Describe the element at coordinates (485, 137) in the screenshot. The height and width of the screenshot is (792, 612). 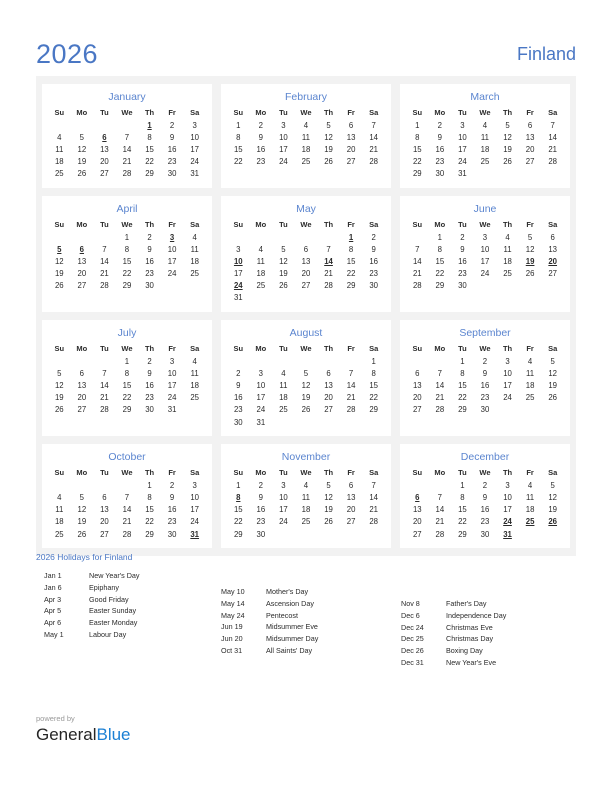
I see `week-row: 8 9 10 11 12 13 14` at that location.